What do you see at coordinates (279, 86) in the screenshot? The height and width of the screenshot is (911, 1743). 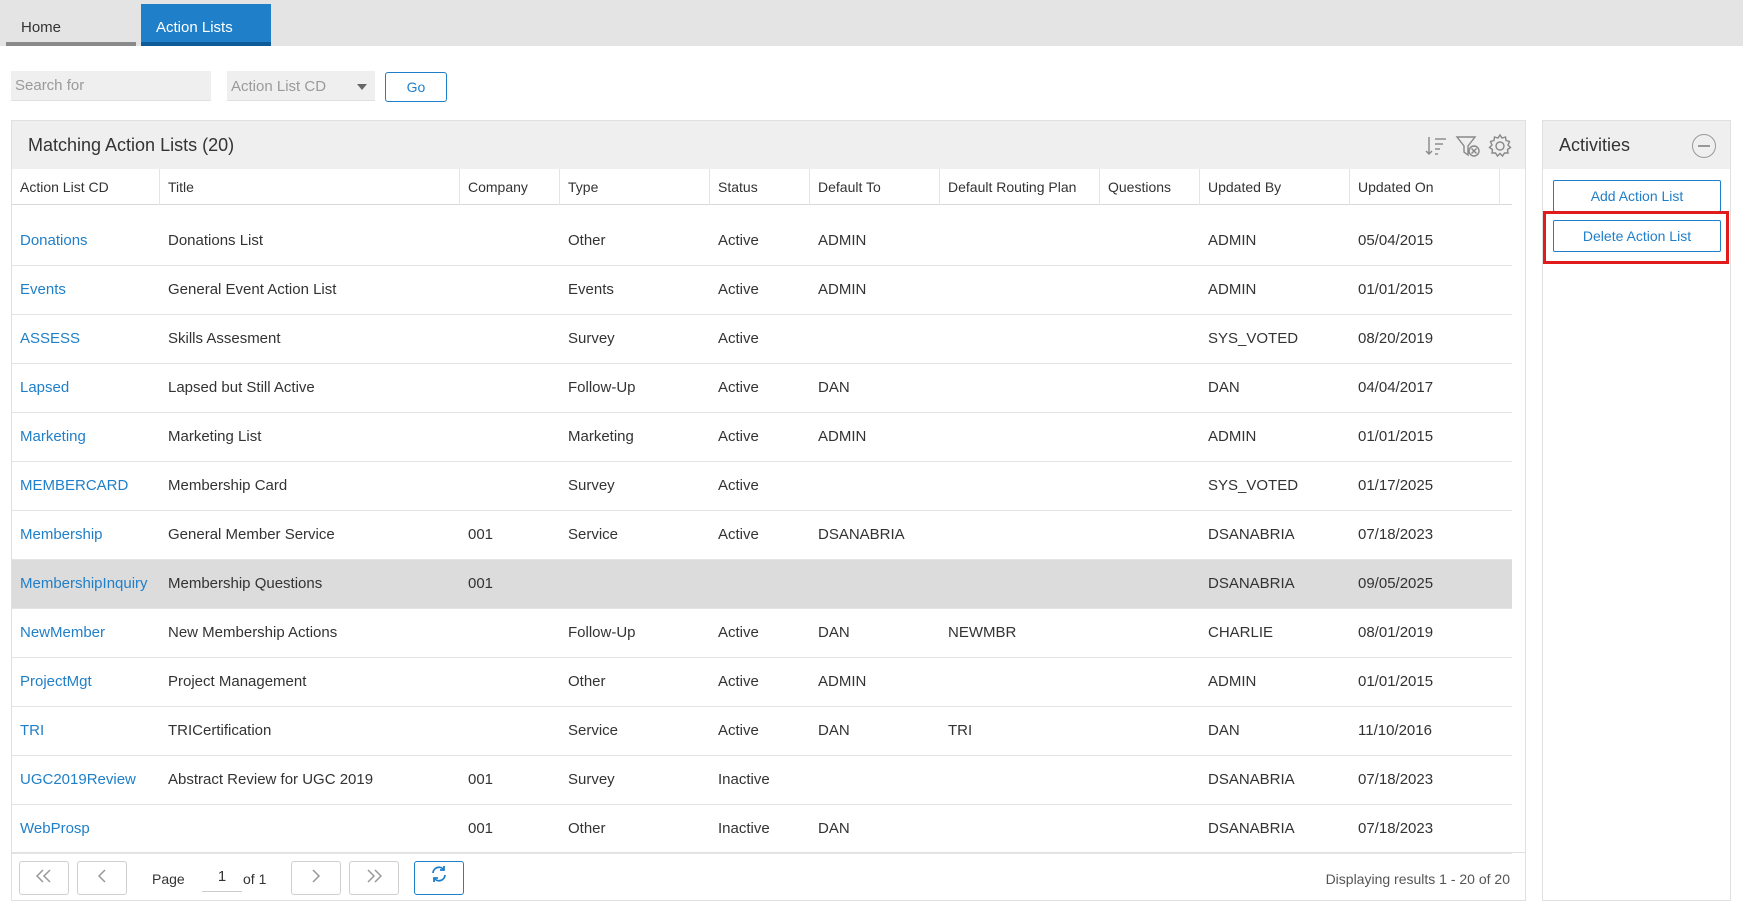 I see `search-field-select-value: Action List CD` at bounding box center [279, 86].